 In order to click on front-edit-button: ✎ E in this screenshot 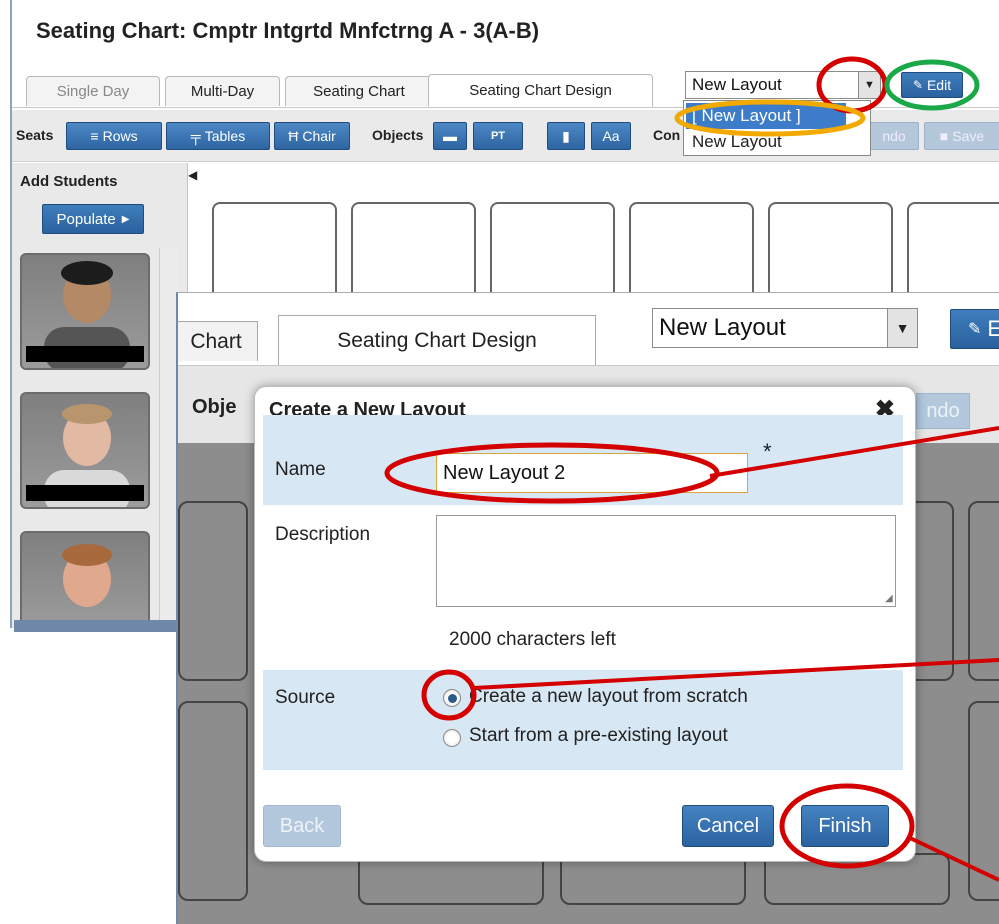, I will do `click(974, 329)`.